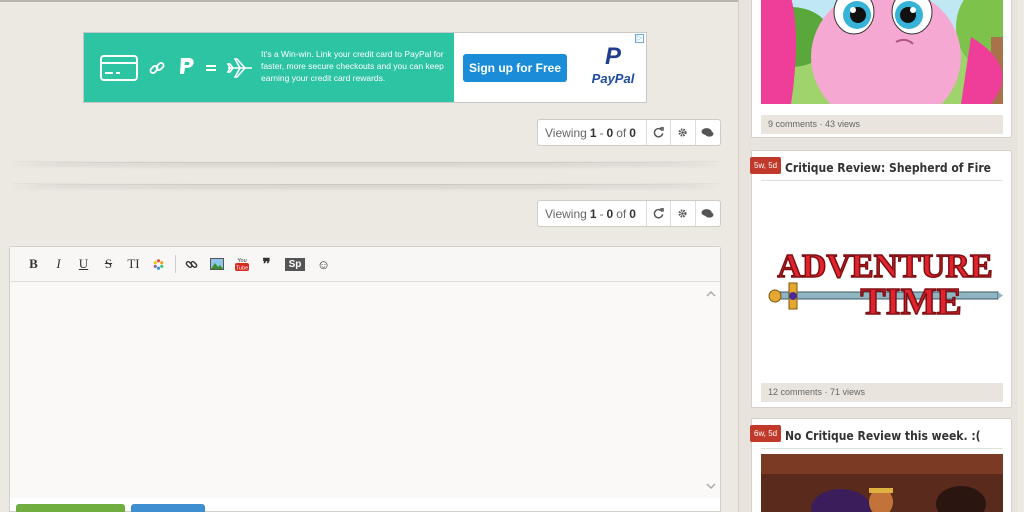 This screenshot has height=512, width=1024. I want to click on dark-scene-image, so click(882, 483).